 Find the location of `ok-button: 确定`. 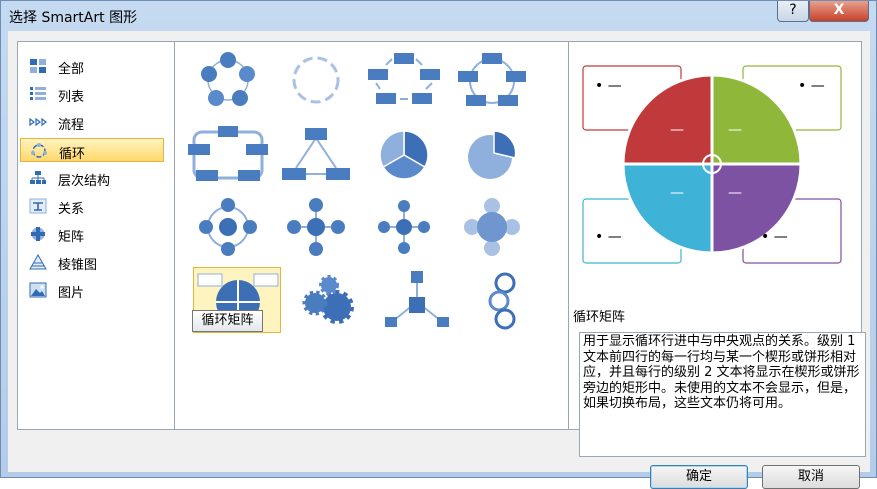

ok-button: 确定 is located at coordinates (699, 477).